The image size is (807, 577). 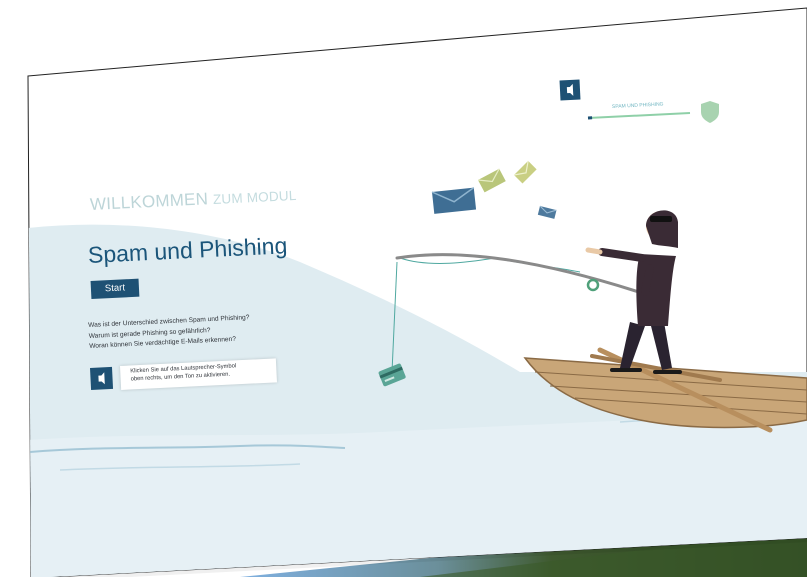 I want to click on start-button: Start, so click(x=115, y=288).